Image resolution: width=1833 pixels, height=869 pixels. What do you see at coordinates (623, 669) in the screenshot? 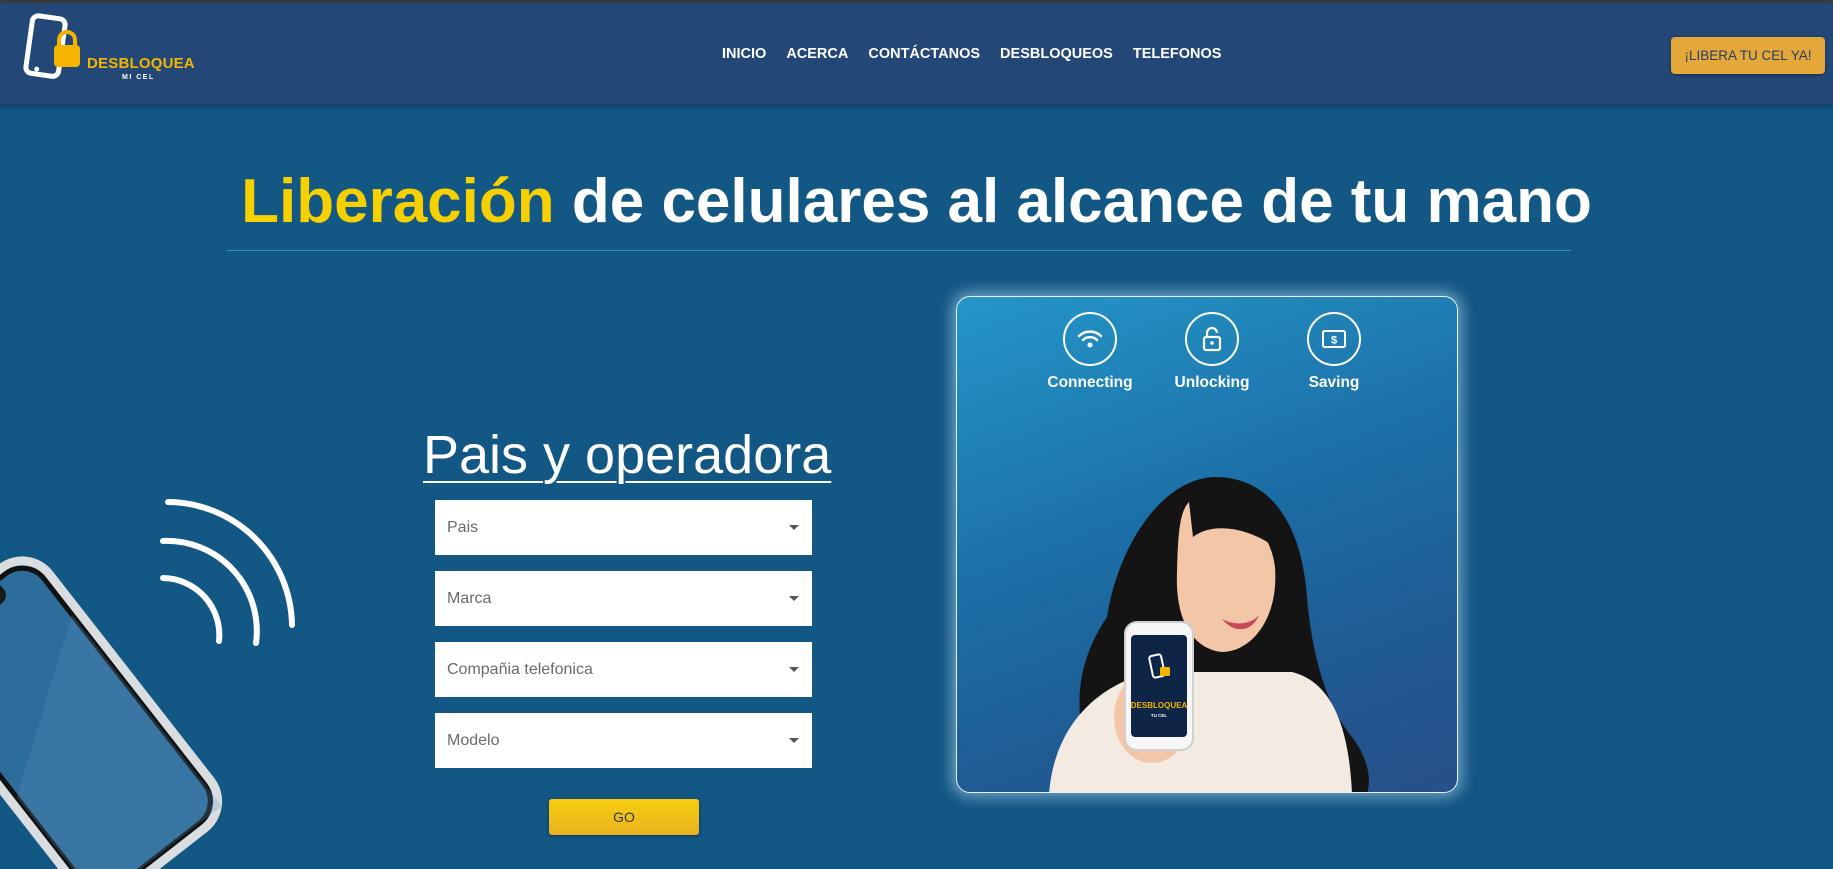
I see `compania-select: Compañia telefonica` at bounding box center [623, 669].